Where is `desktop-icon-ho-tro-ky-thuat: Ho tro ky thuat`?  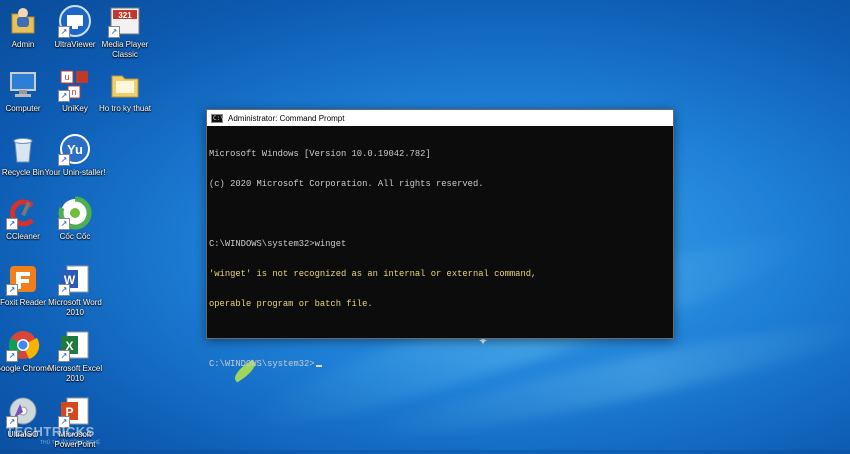 desktop-icon-ho-tro-ky-thuat: Ho tro ky thuat is located at coordinates (125, 91).